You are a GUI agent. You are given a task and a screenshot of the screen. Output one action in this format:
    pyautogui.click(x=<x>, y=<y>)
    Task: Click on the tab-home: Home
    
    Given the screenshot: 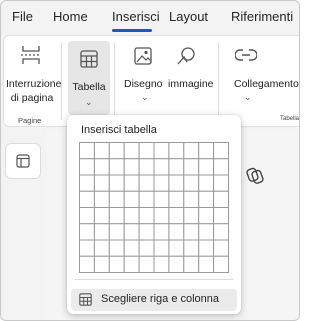 What is the action you would take?
    pyautogui.click(x=70, y=16)
    